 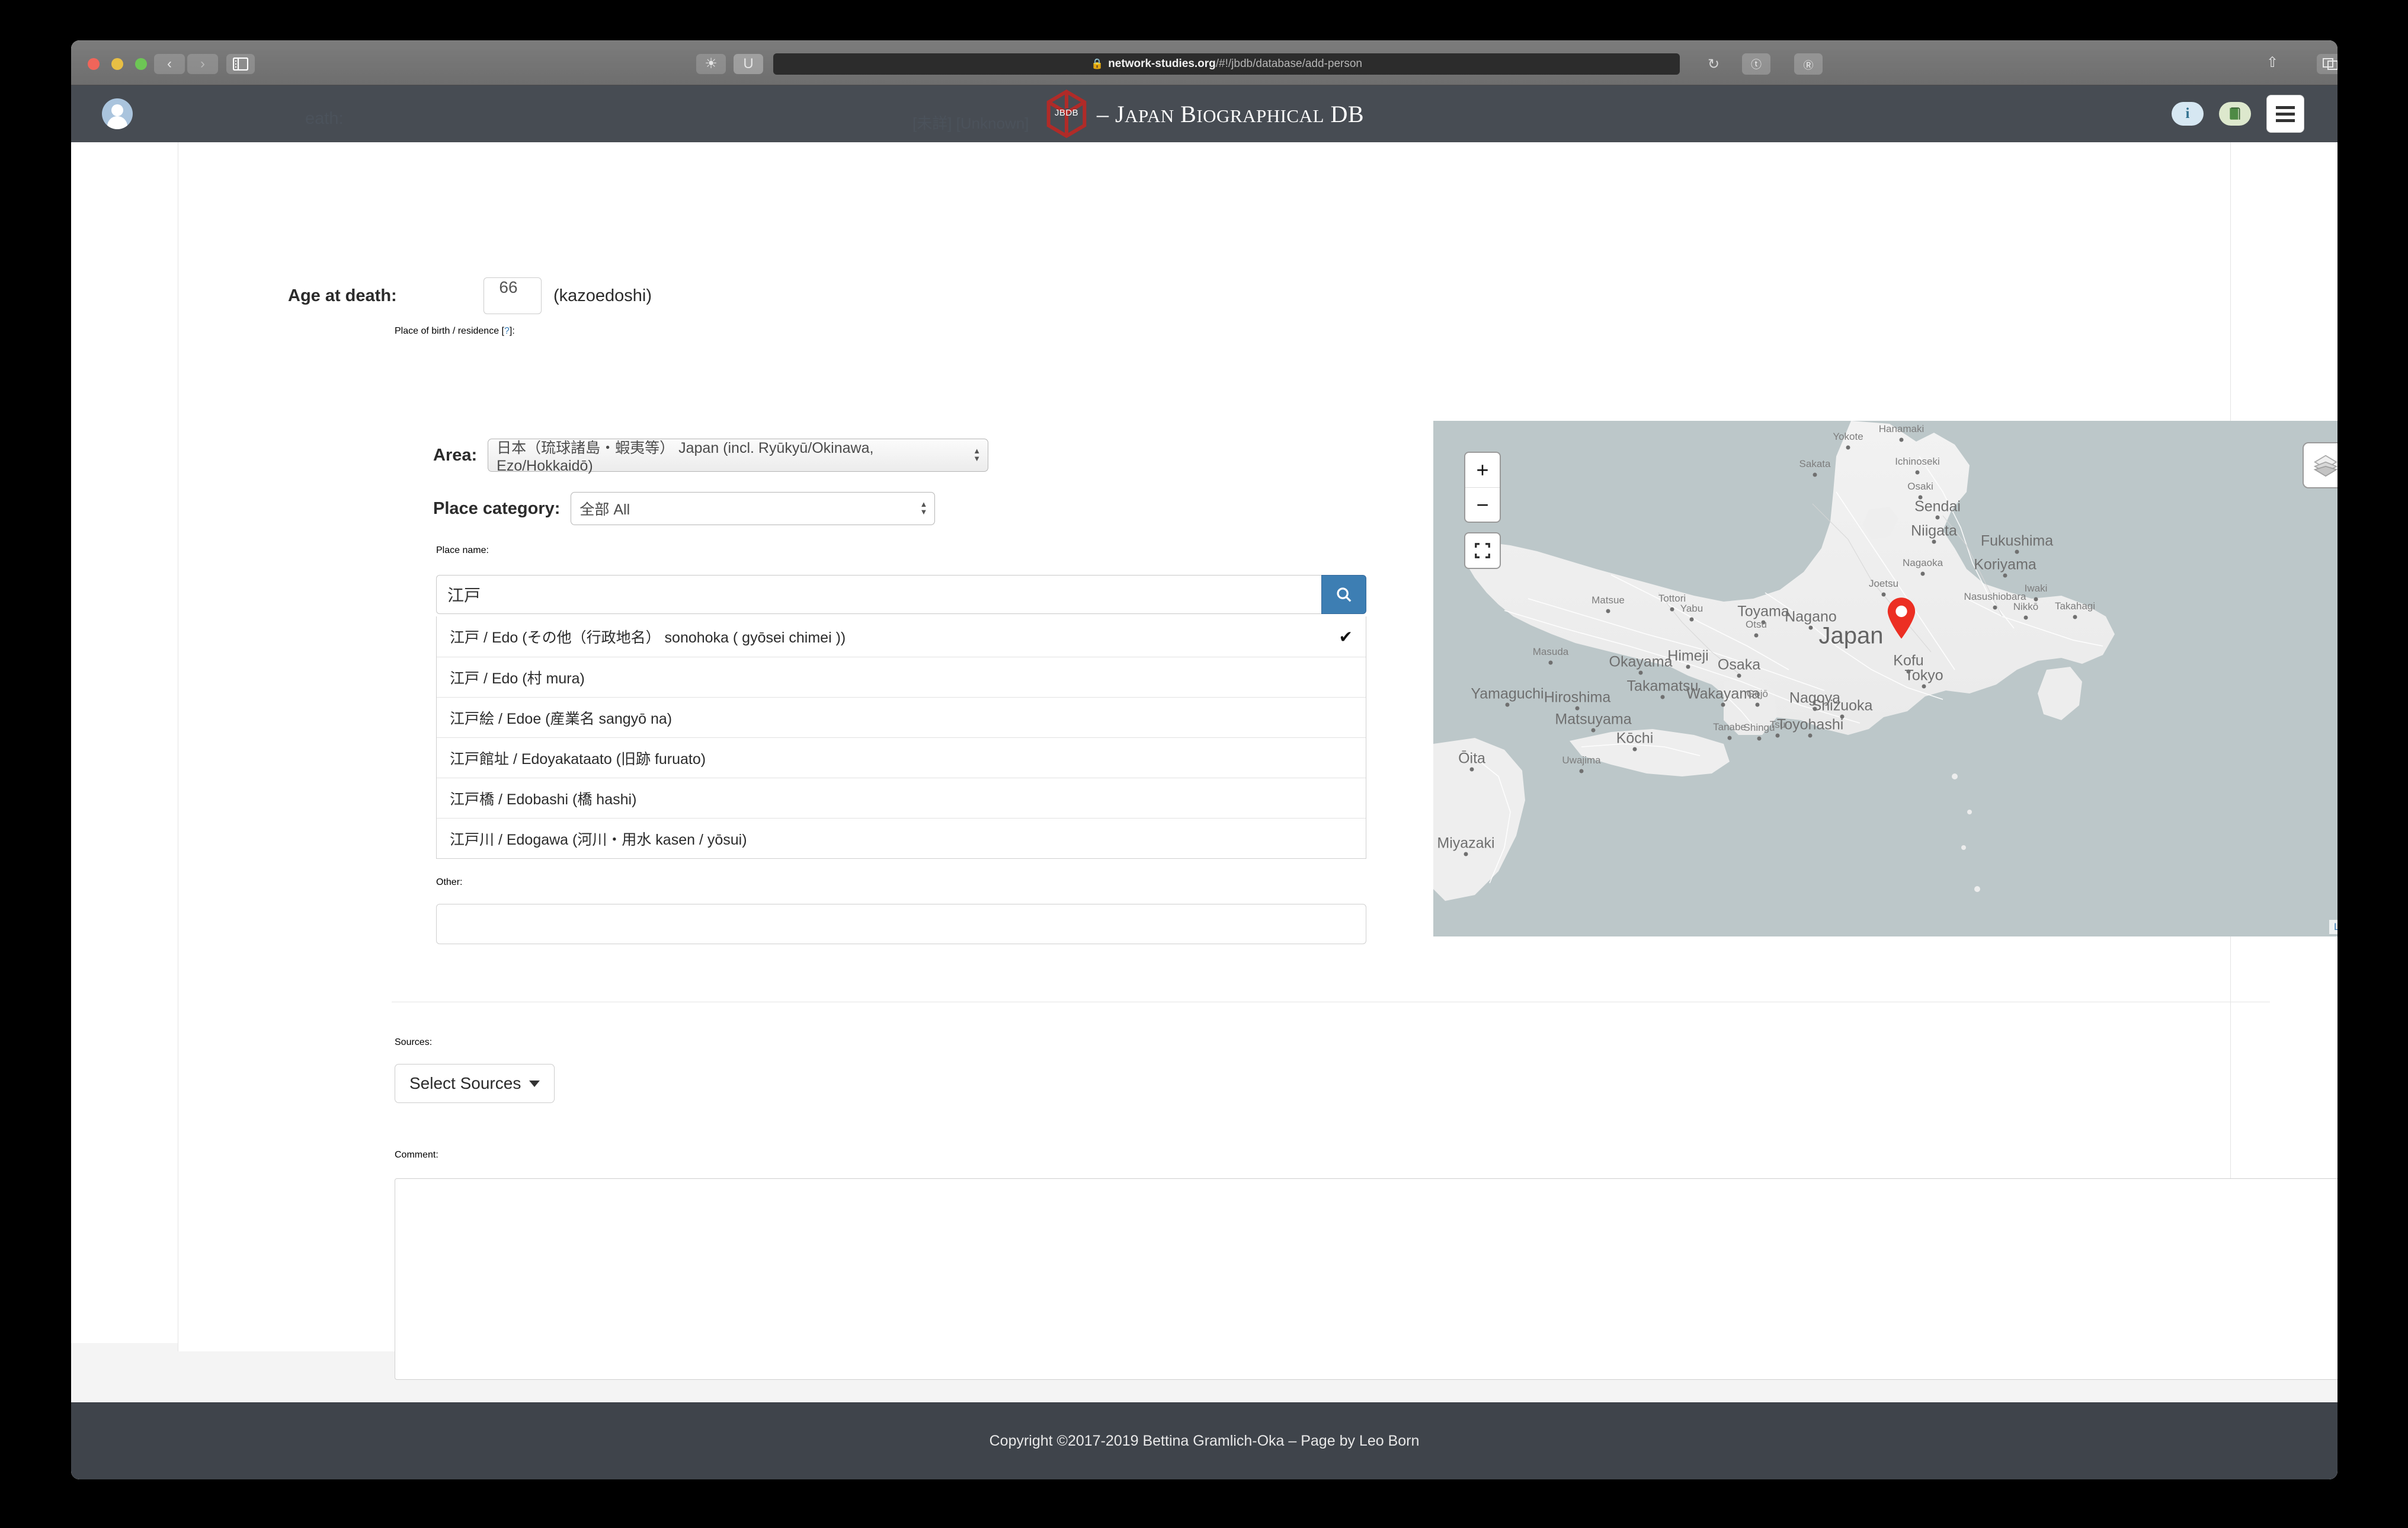 I want to click on list-item: 江戸絵 / Edoe (産業名 sangyō na), so click(x=901, y=717).